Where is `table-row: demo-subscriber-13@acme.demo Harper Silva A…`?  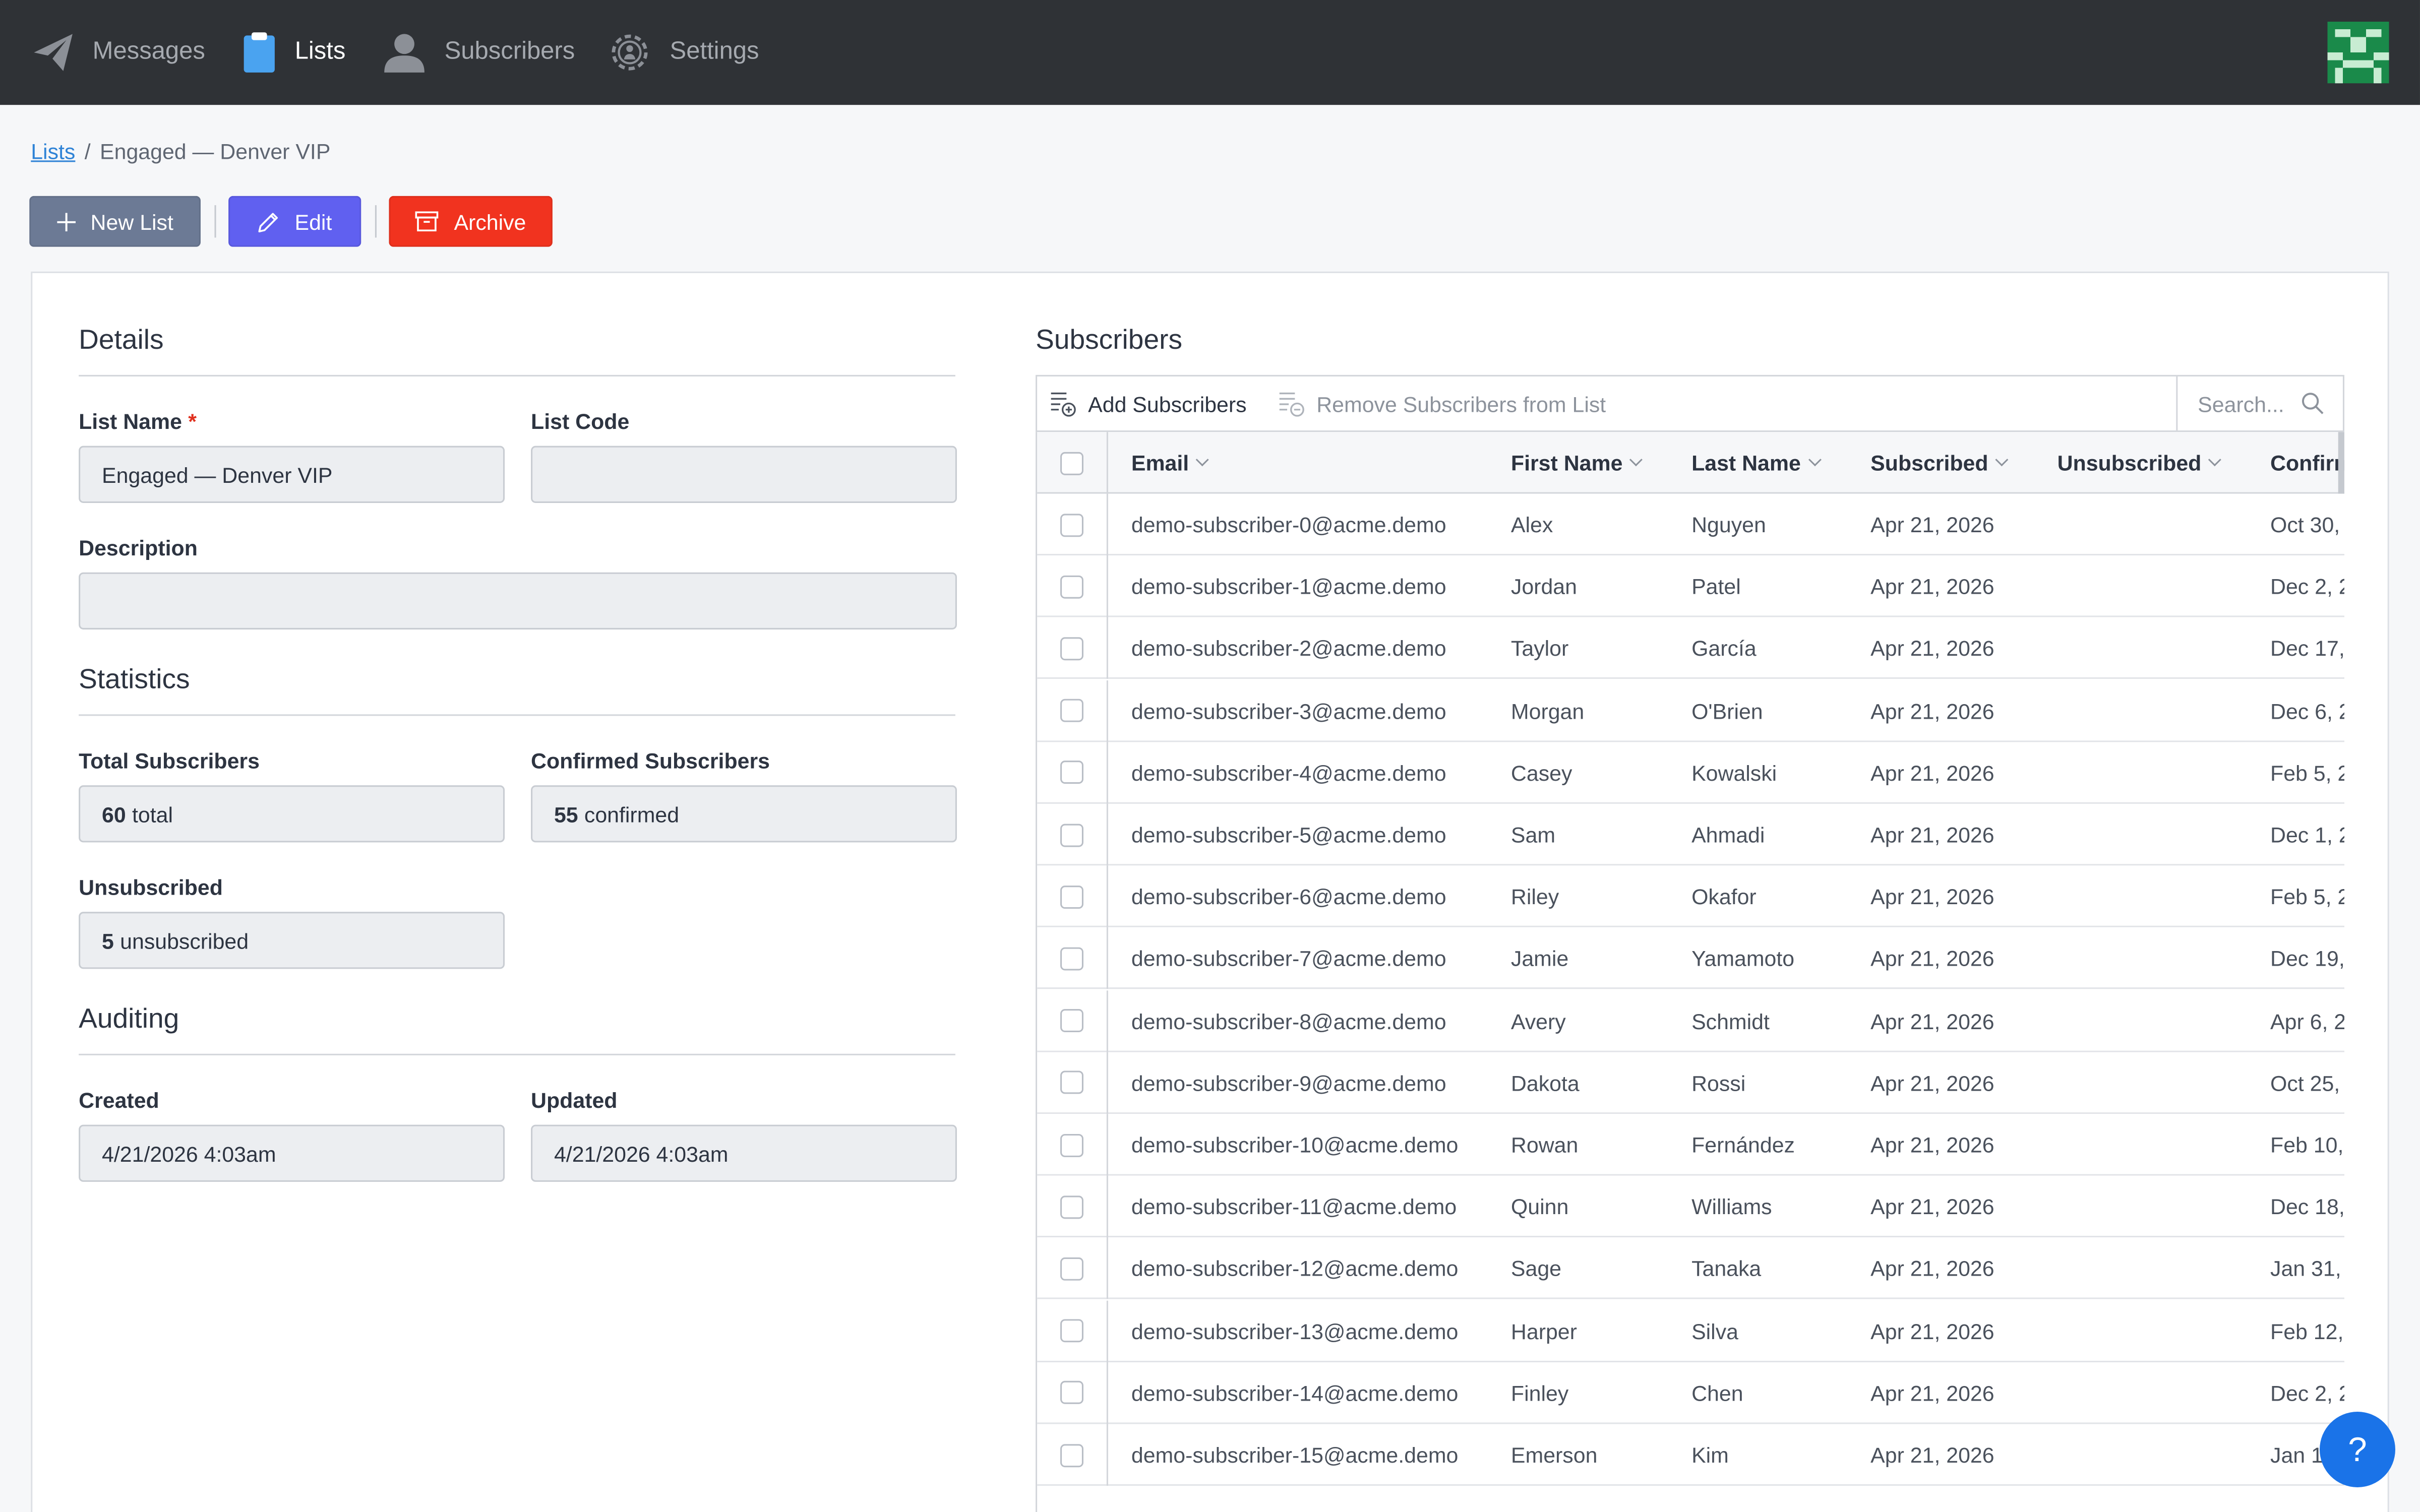 table-row: demo-subscriber-13@acme.demo Harper Silva A… is located at coordinates (1690, 1331).